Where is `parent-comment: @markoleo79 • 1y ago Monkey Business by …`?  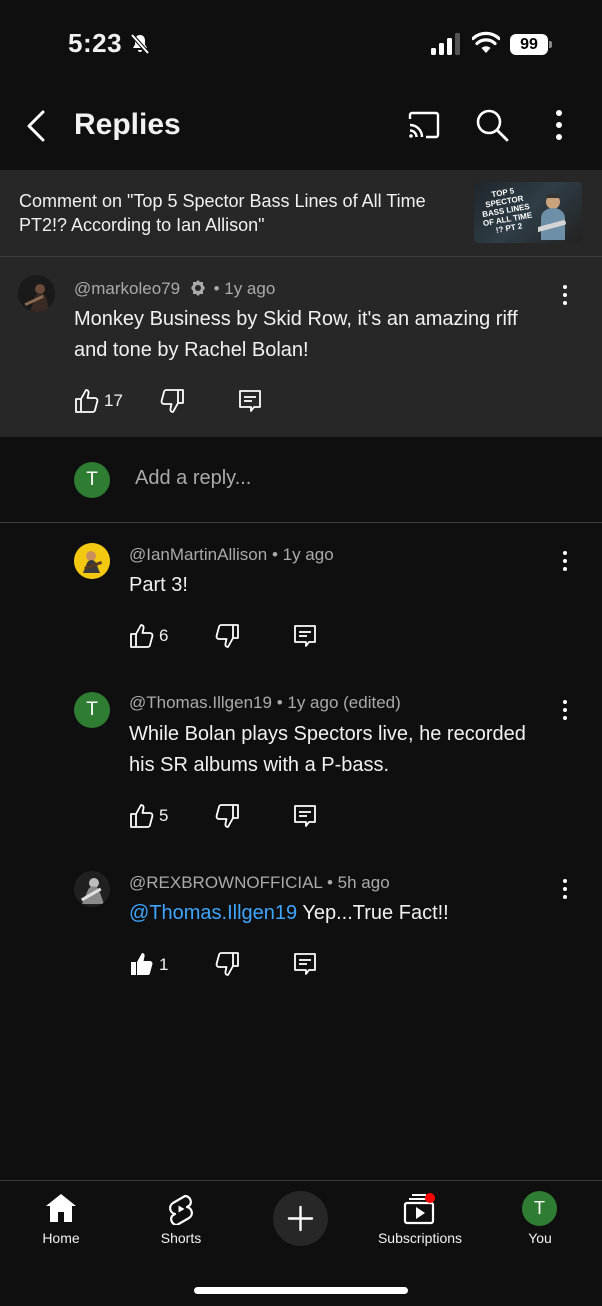 parent-comment: @markoleo79 • 1y ago Monkey Business by … is located at coordinates (301, 347).